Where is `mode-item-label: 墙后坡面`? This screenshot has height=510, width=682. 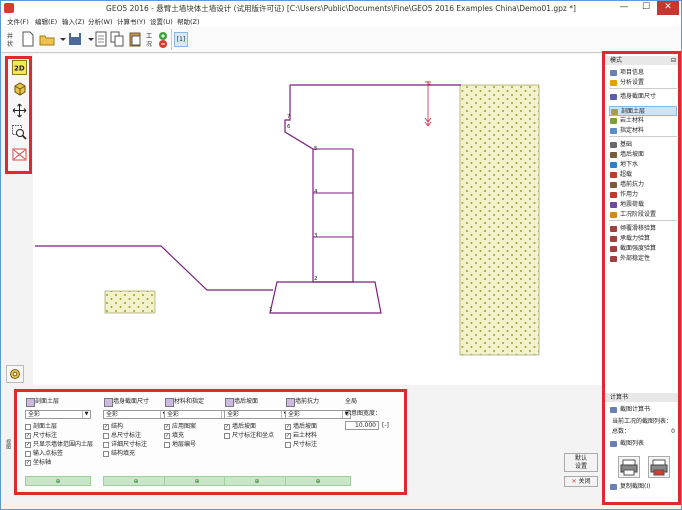 mode-item-label: 墙后坡面 is located at coordinates (632, 154).